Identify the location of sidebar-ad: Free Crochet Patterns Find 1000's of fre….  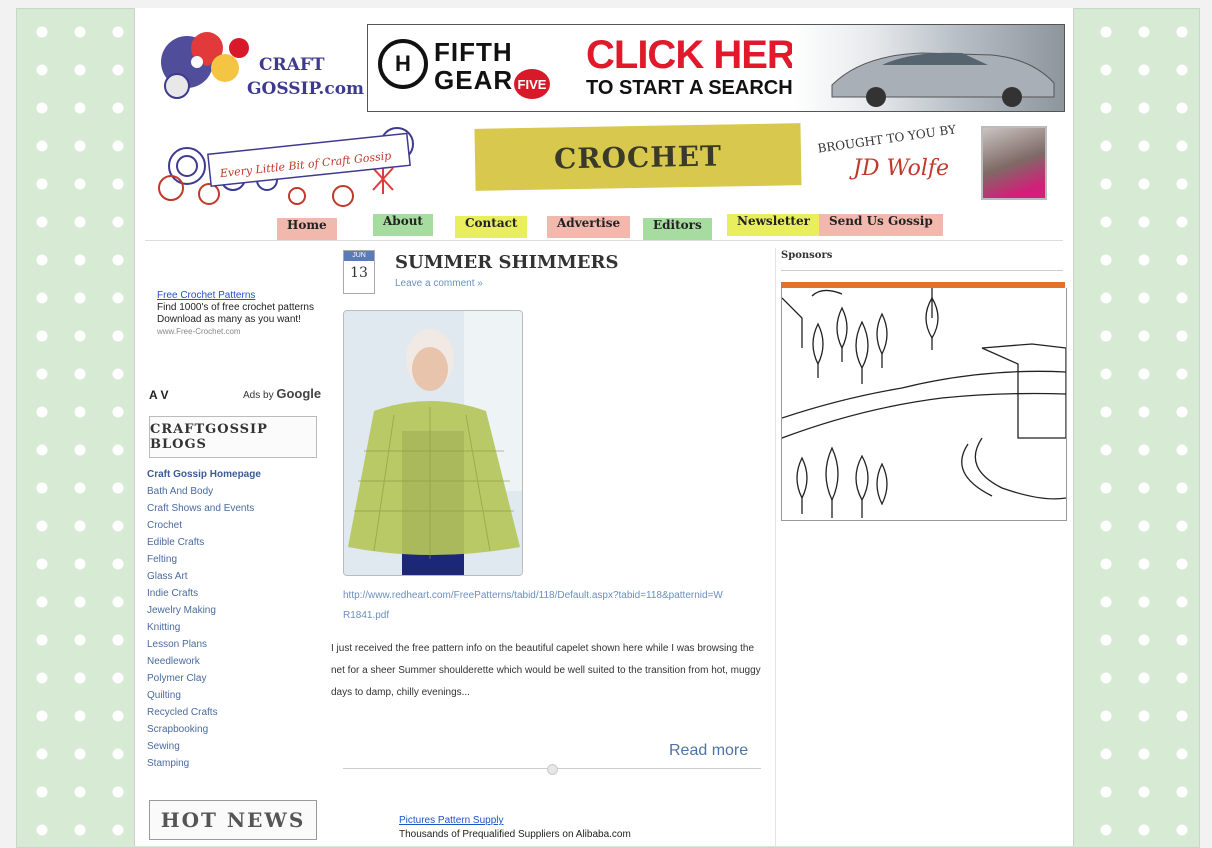
(237, 314).